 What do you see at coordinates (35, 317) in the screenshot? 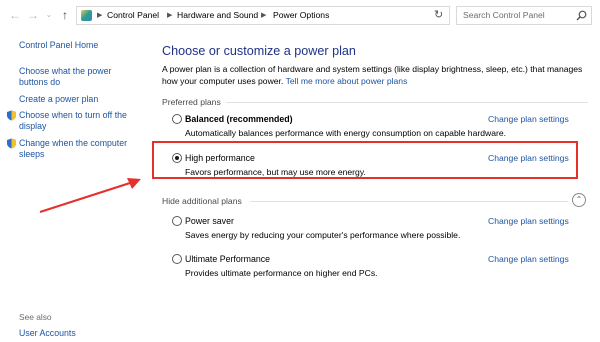
I see `see-also-label: See also` at bounding box center [35, 317].